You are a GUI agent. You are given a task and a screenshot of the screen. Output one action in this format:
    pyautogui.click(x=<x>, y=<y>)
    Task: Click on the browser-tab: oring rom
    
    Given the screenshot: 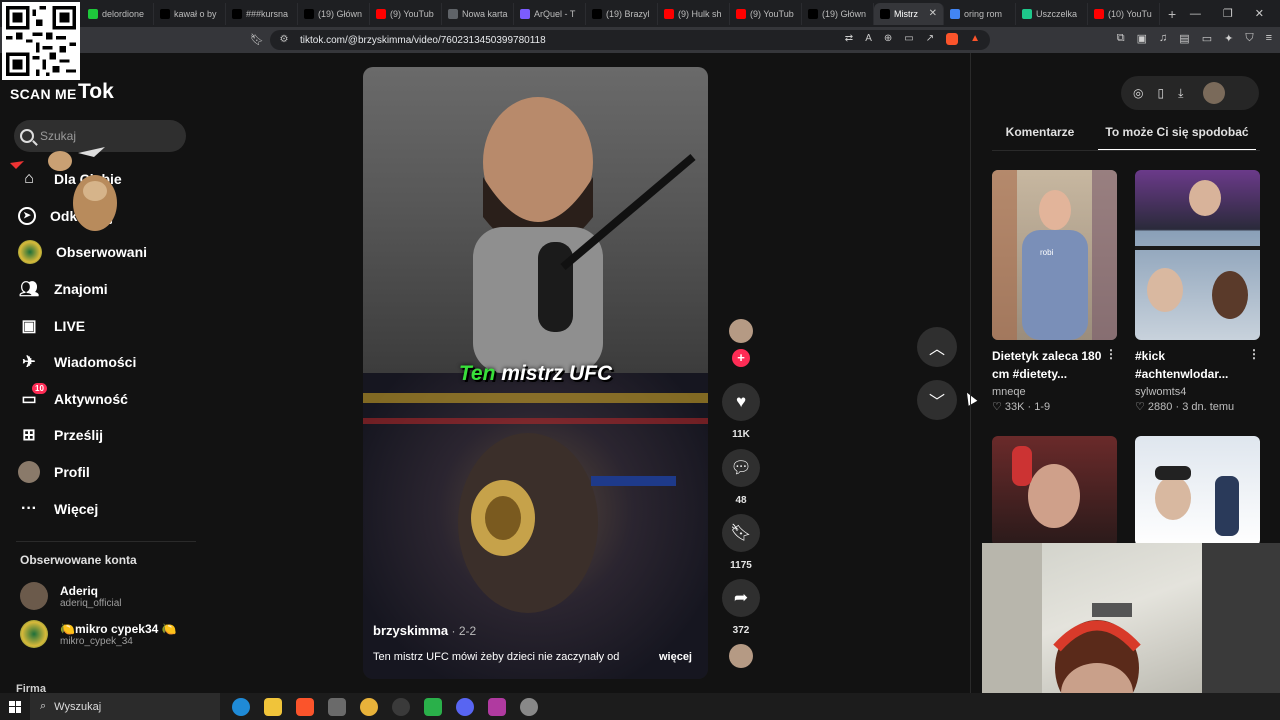 What is the action you would take?
    pyautogui.click(x=980, y=13)
    